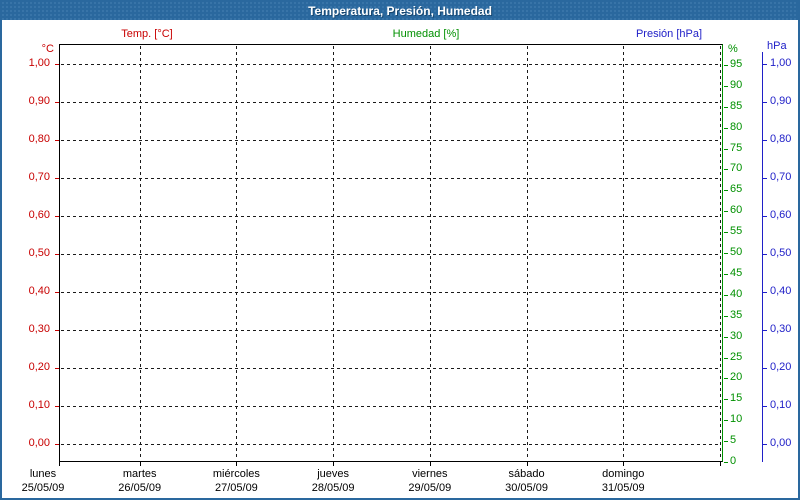  Describe the element at coordinates (781, 177) in the screenshot. I see `pressure-axis-tick-label: 0,70` at that location.